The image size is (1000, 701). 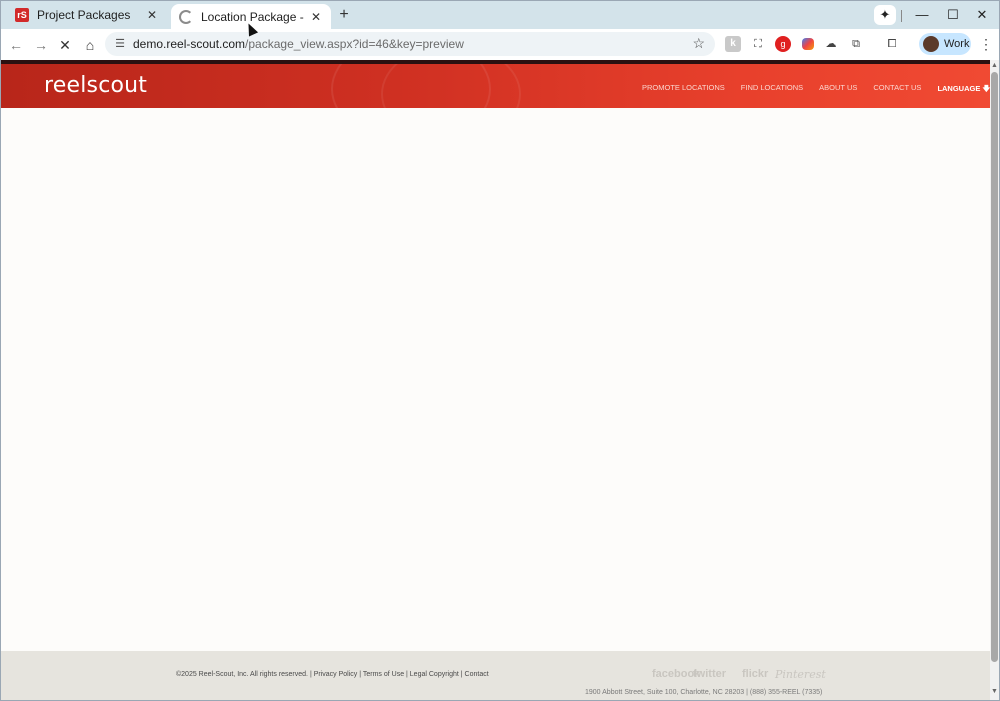 What do you see at coordinates (808, 44) in the screenshot?
I see `extension-colorful-icon` at bounding box center [808, 44].